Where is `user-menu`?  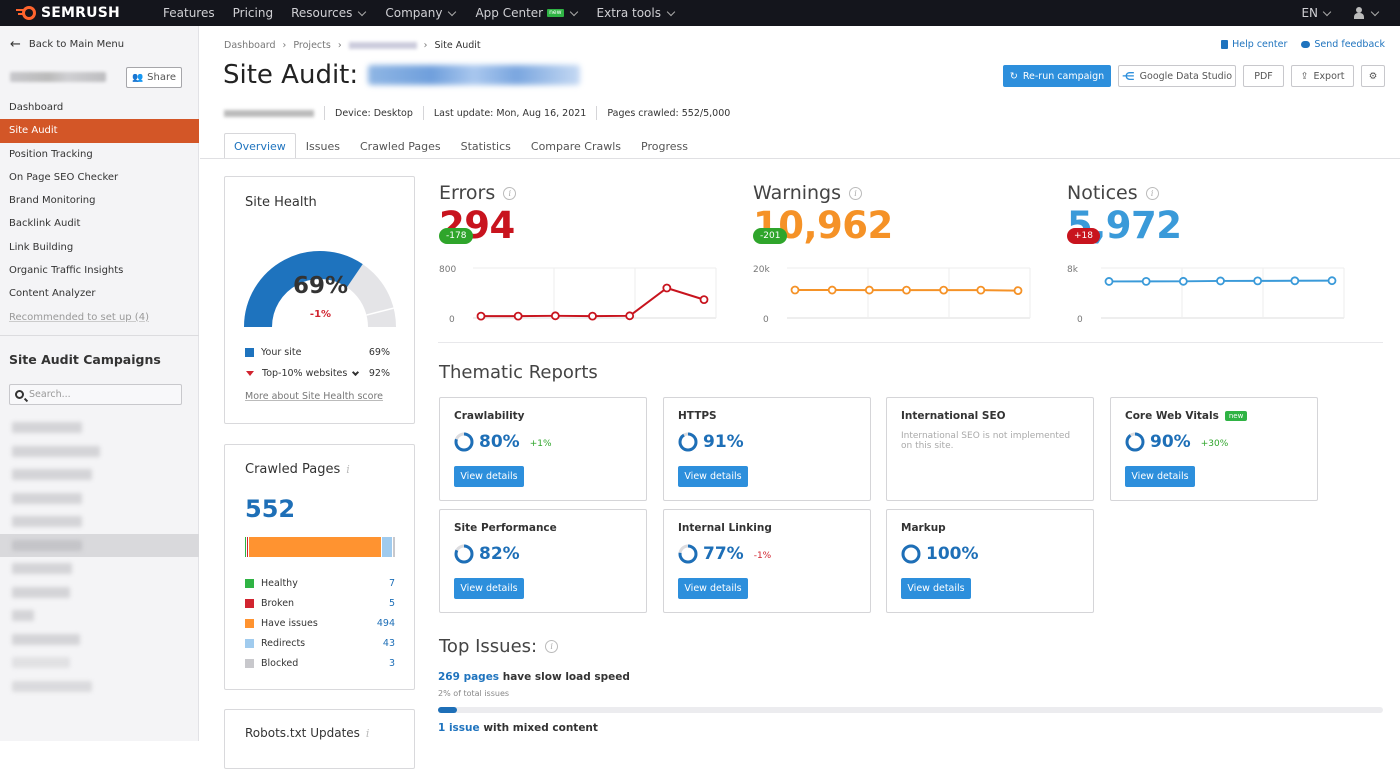
user-menu is located at coordinates (1367, 13).